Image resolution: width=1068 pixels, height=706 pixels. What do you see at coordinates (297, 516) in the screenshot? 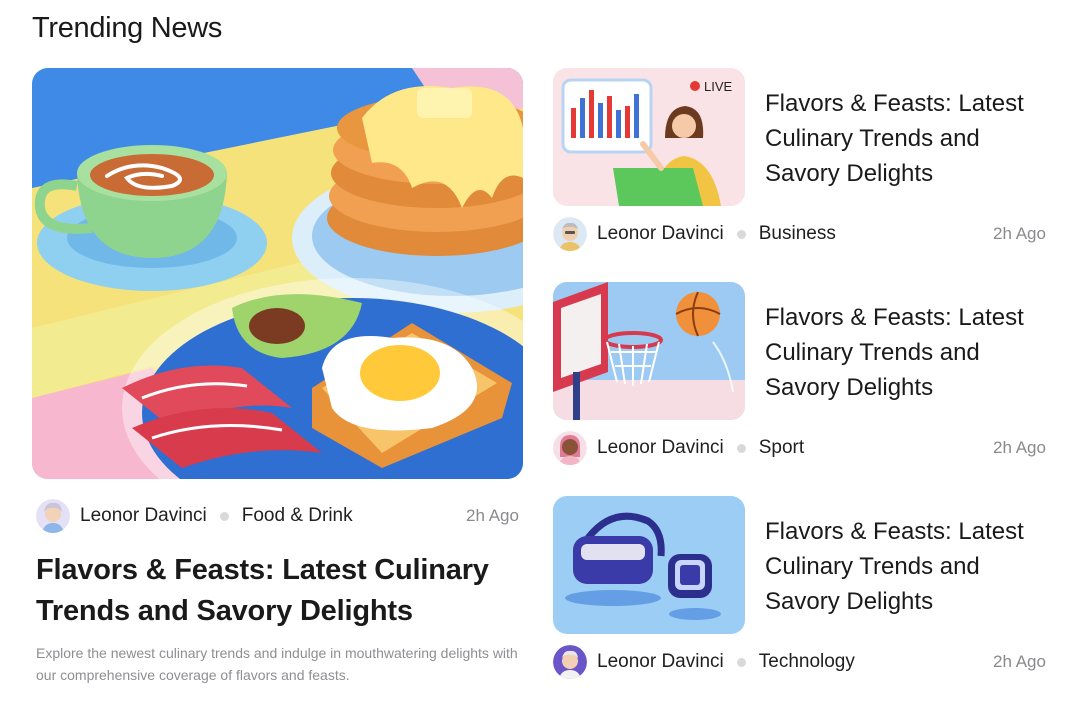
I see `category-label: Food & Drink` at bounding box center [297, 516].